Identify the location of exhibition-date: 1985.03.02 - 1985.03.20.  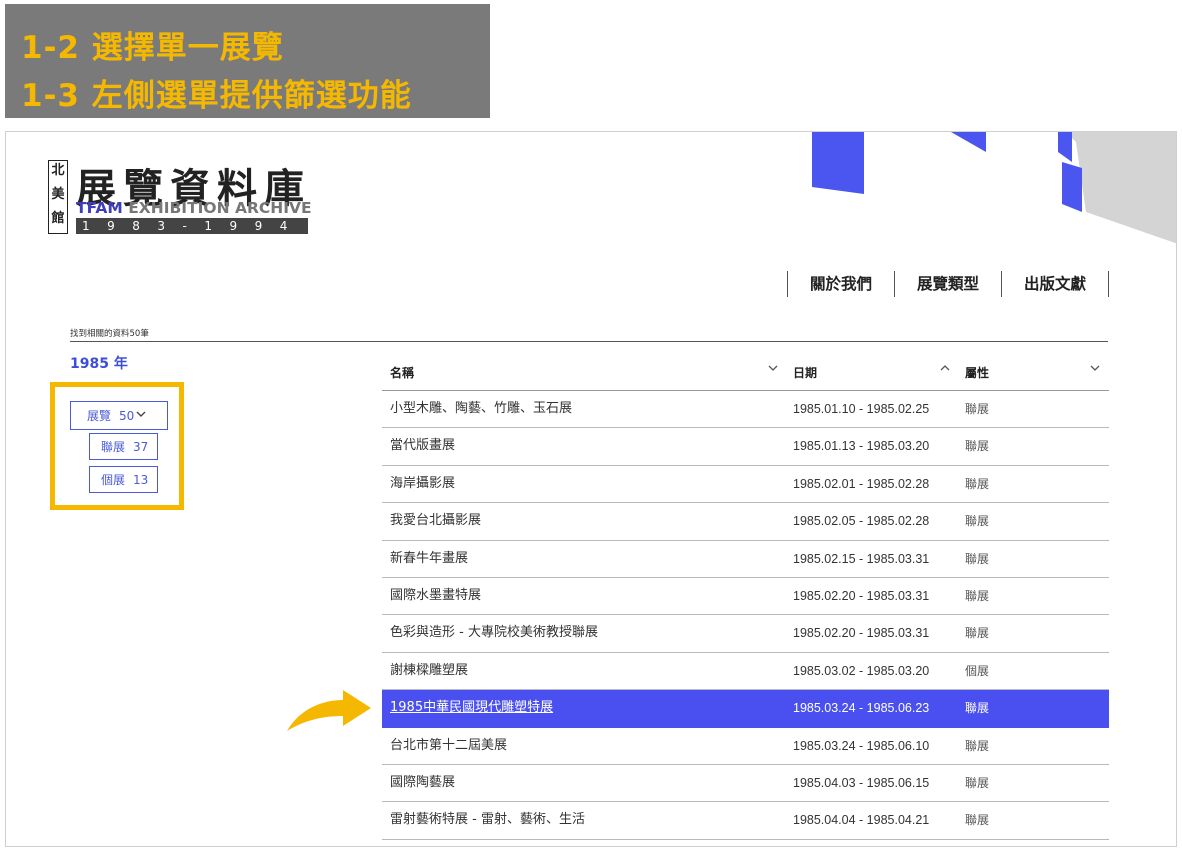
(861, 670).